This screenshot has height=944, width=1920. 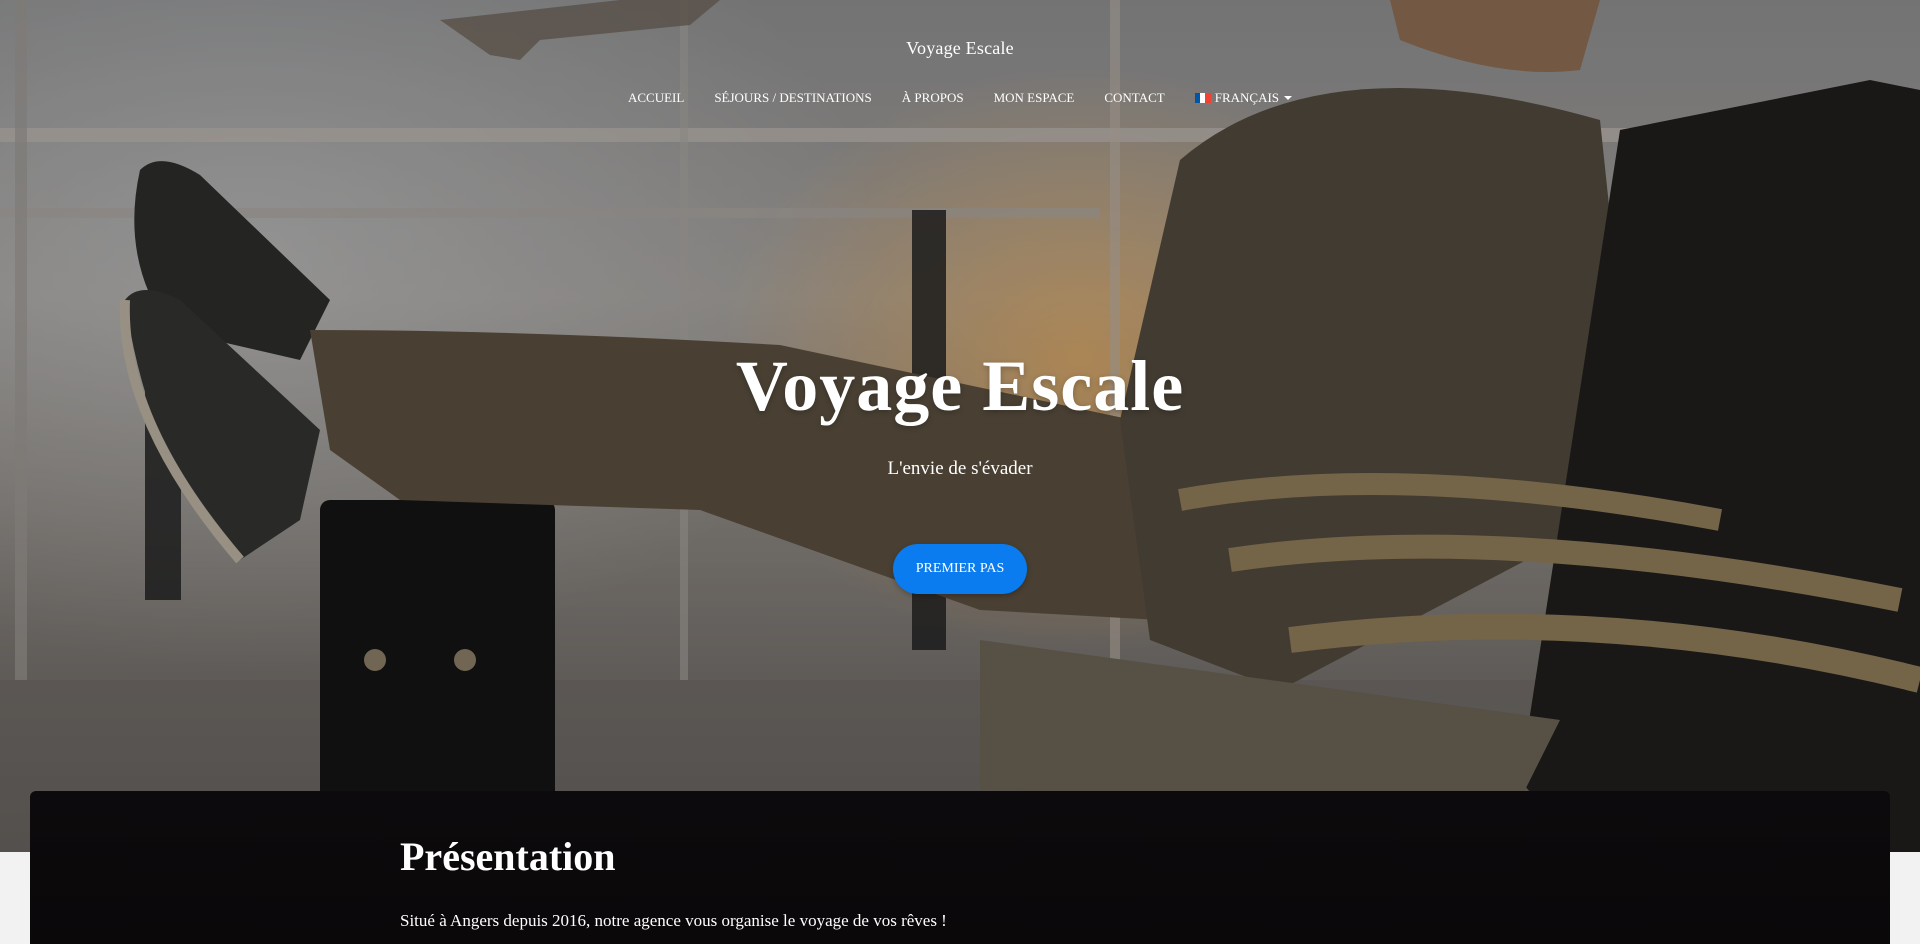 What do you see at coordinates (960, 569) in the screenshot?
I see `premier-pas-button: Premier pas` at bounding box center [960, 569].